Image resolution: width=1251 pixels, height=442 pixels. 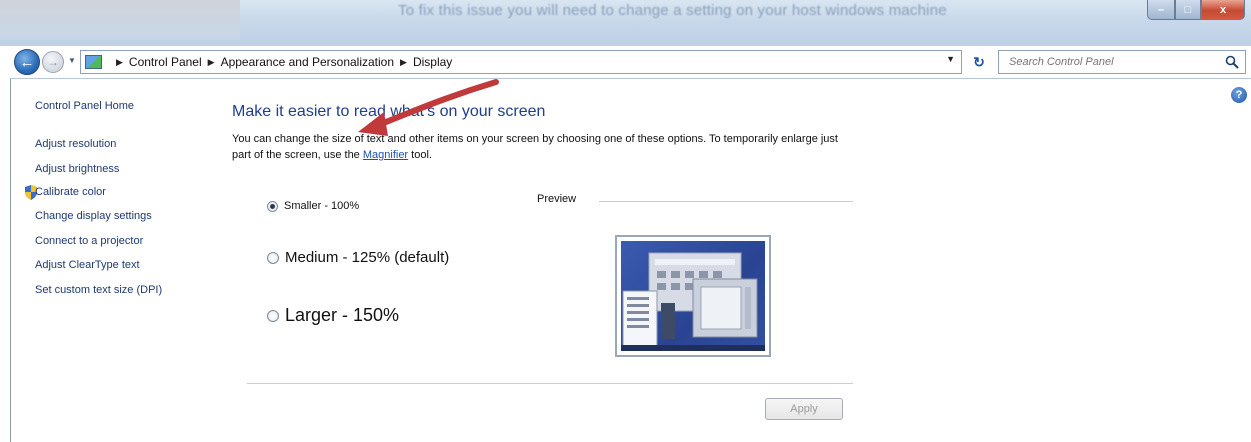 What do you see at coordinates (367, 257) in the screenshot?
I see `option-medium-label: Medium - 125% (default)` at bounding box center [367, 257].